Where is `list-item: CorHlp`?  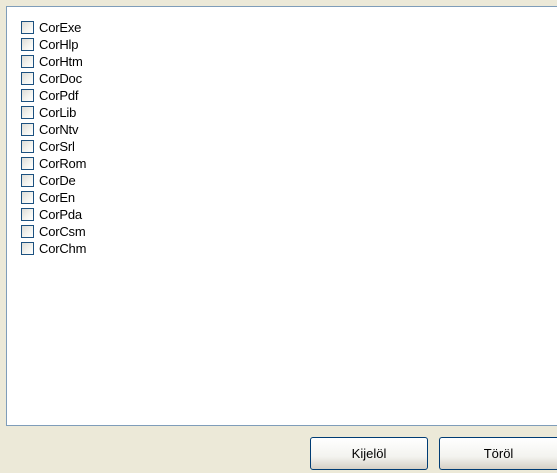
list-item: CorHlp is located at coordinates (289, 44).